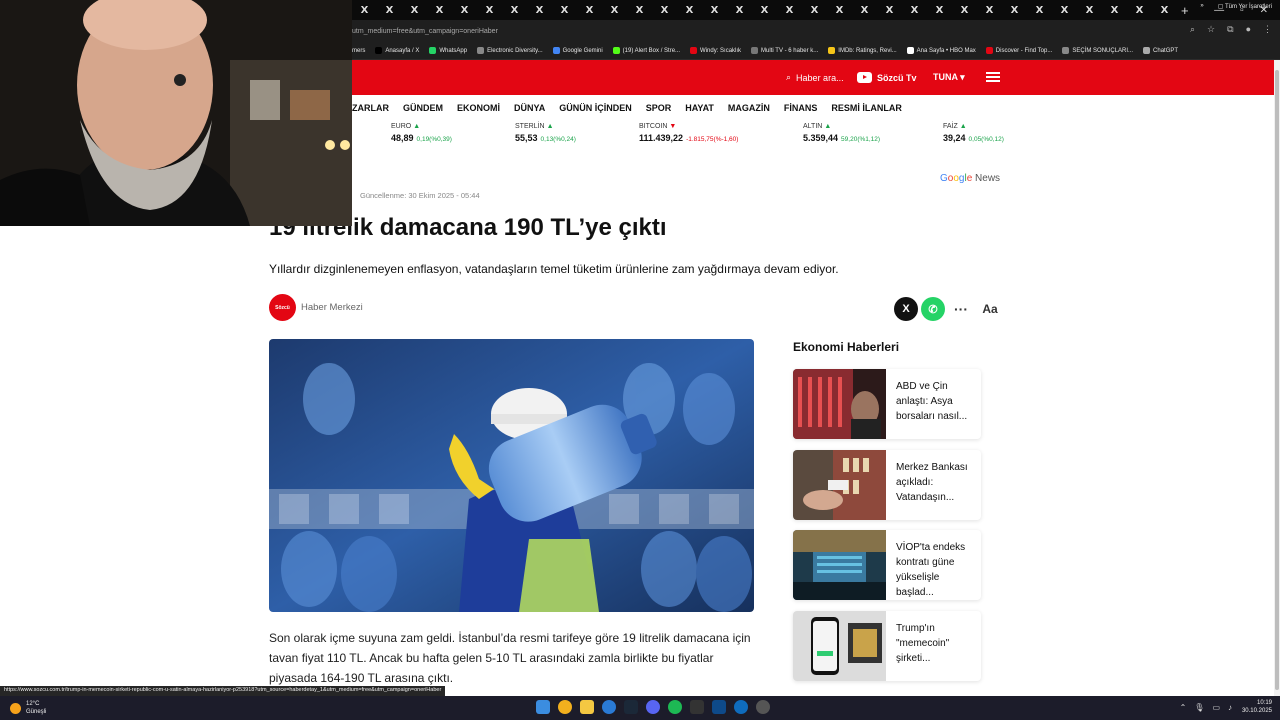 The height and width of the screenshot is (720, 1280). What do you see at coordinates (801, 108) in the screenshot?
I see `nav-item: FİNANS` at bounding box center [801, 108].